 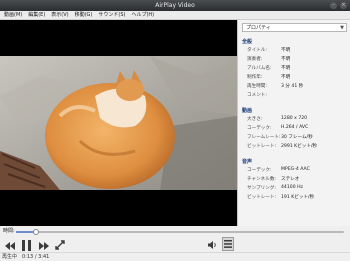 I want to click on menu-bar: 動画(M) 編集(E) 表示(V) 移動(G) サウンド(S) ヘルプ(H), so click(x=175, y=15).